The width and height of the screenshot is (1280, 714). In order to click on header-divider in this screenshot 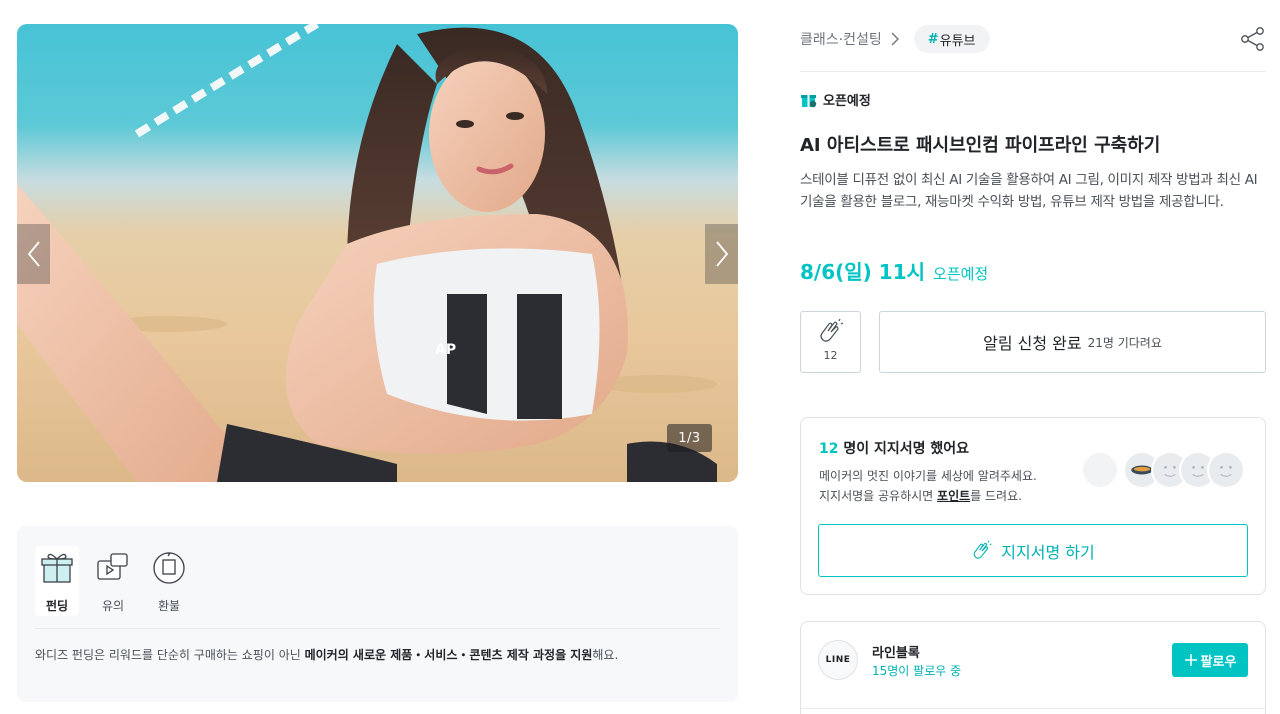, I will do `click(1033, 71)`.